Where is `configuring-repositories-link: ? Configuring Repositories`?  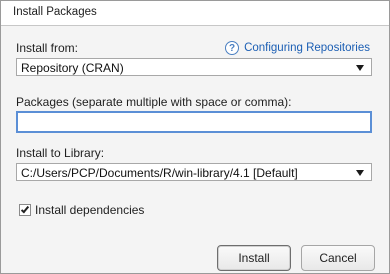
configuring-repositories-link: ? Configuring Repositories is located at coordinates (297, 48).